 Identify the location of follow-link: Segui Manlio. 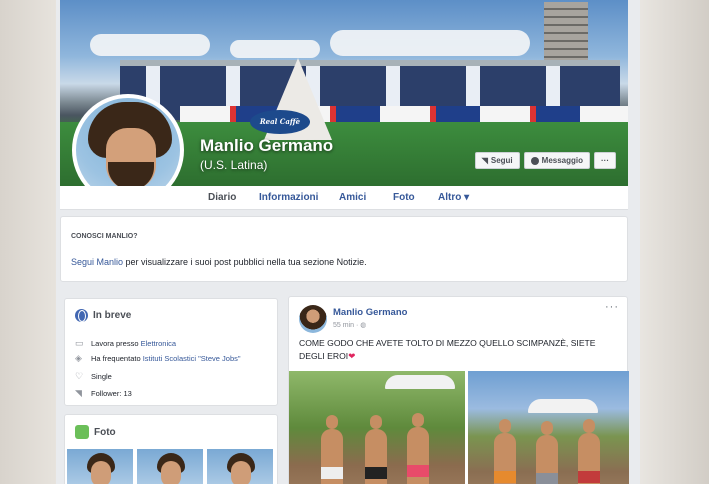
(97, 262).